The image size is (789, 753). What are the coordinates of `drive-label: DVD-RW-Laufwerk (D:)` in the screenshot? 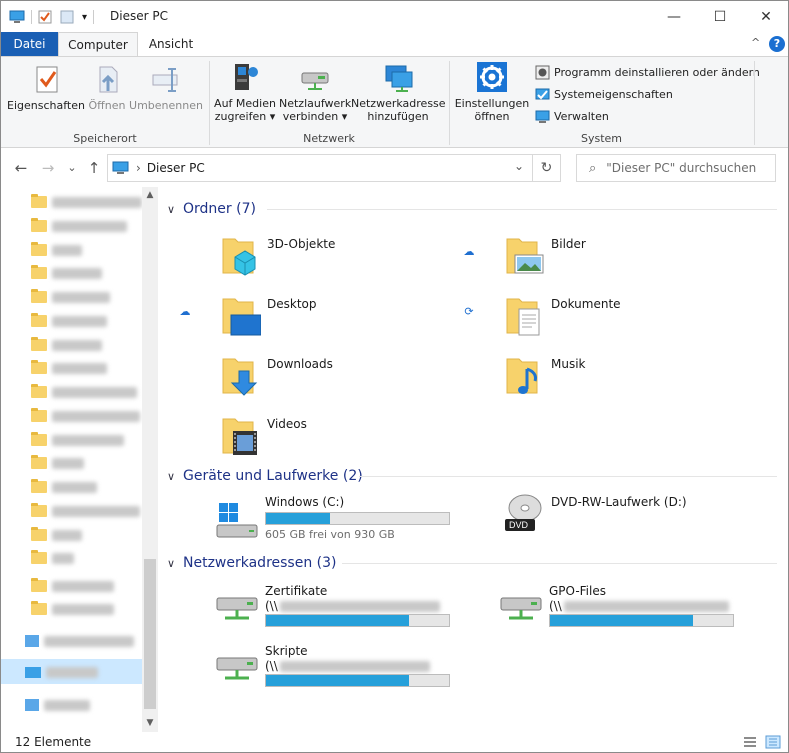 It's located at (619, 502).